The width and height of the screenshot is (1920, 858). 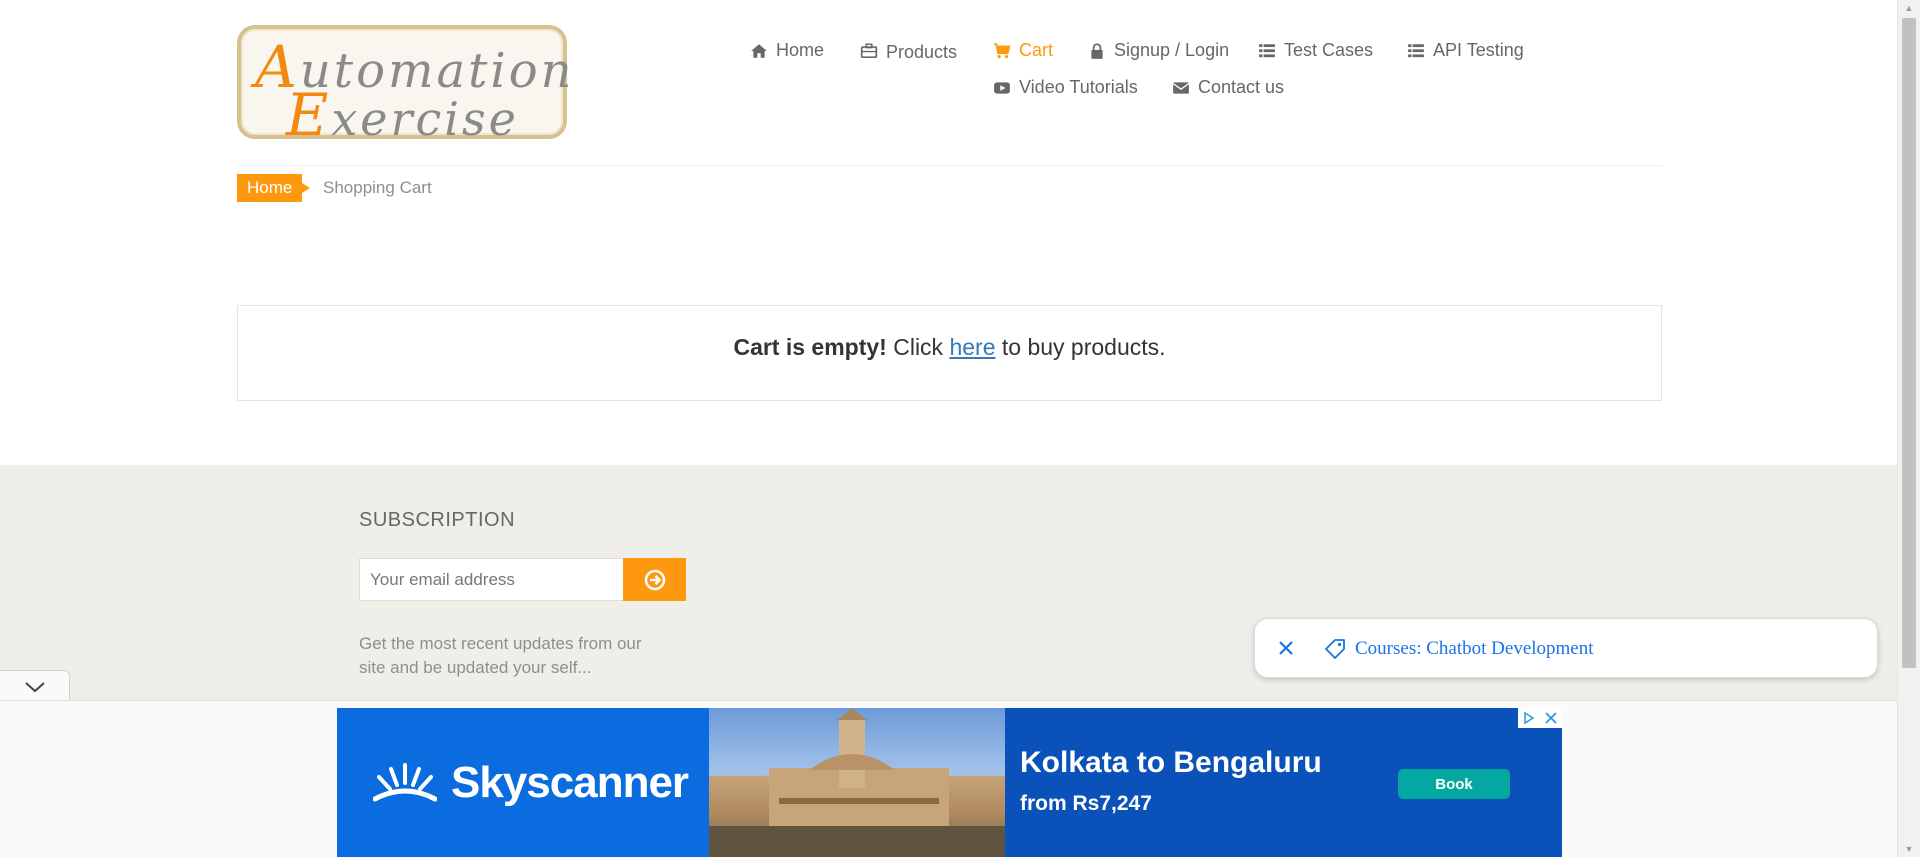 What do you see at coordinates (1474, 648) in the screenshot?
I see `promo-text: Courses: Chatbot Development` at bounding box center [1474, 648].